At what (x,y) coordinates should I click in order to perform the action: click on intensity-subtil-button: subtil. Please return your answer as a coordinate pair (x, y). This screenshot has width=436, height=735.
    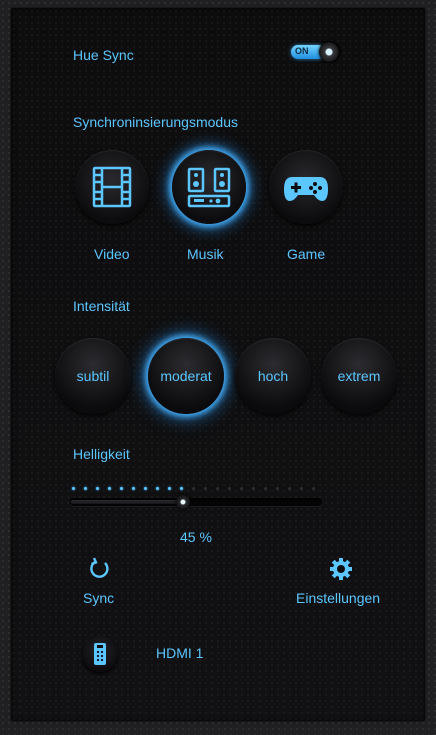
    Looking at the image, I should click on (93, 376).